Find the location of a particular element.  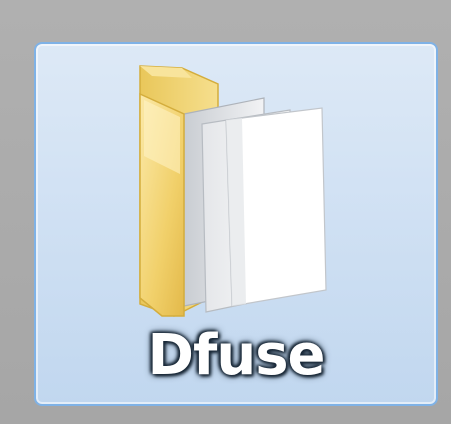

folder-label: Dfuse is located at coordinates (236, 355).